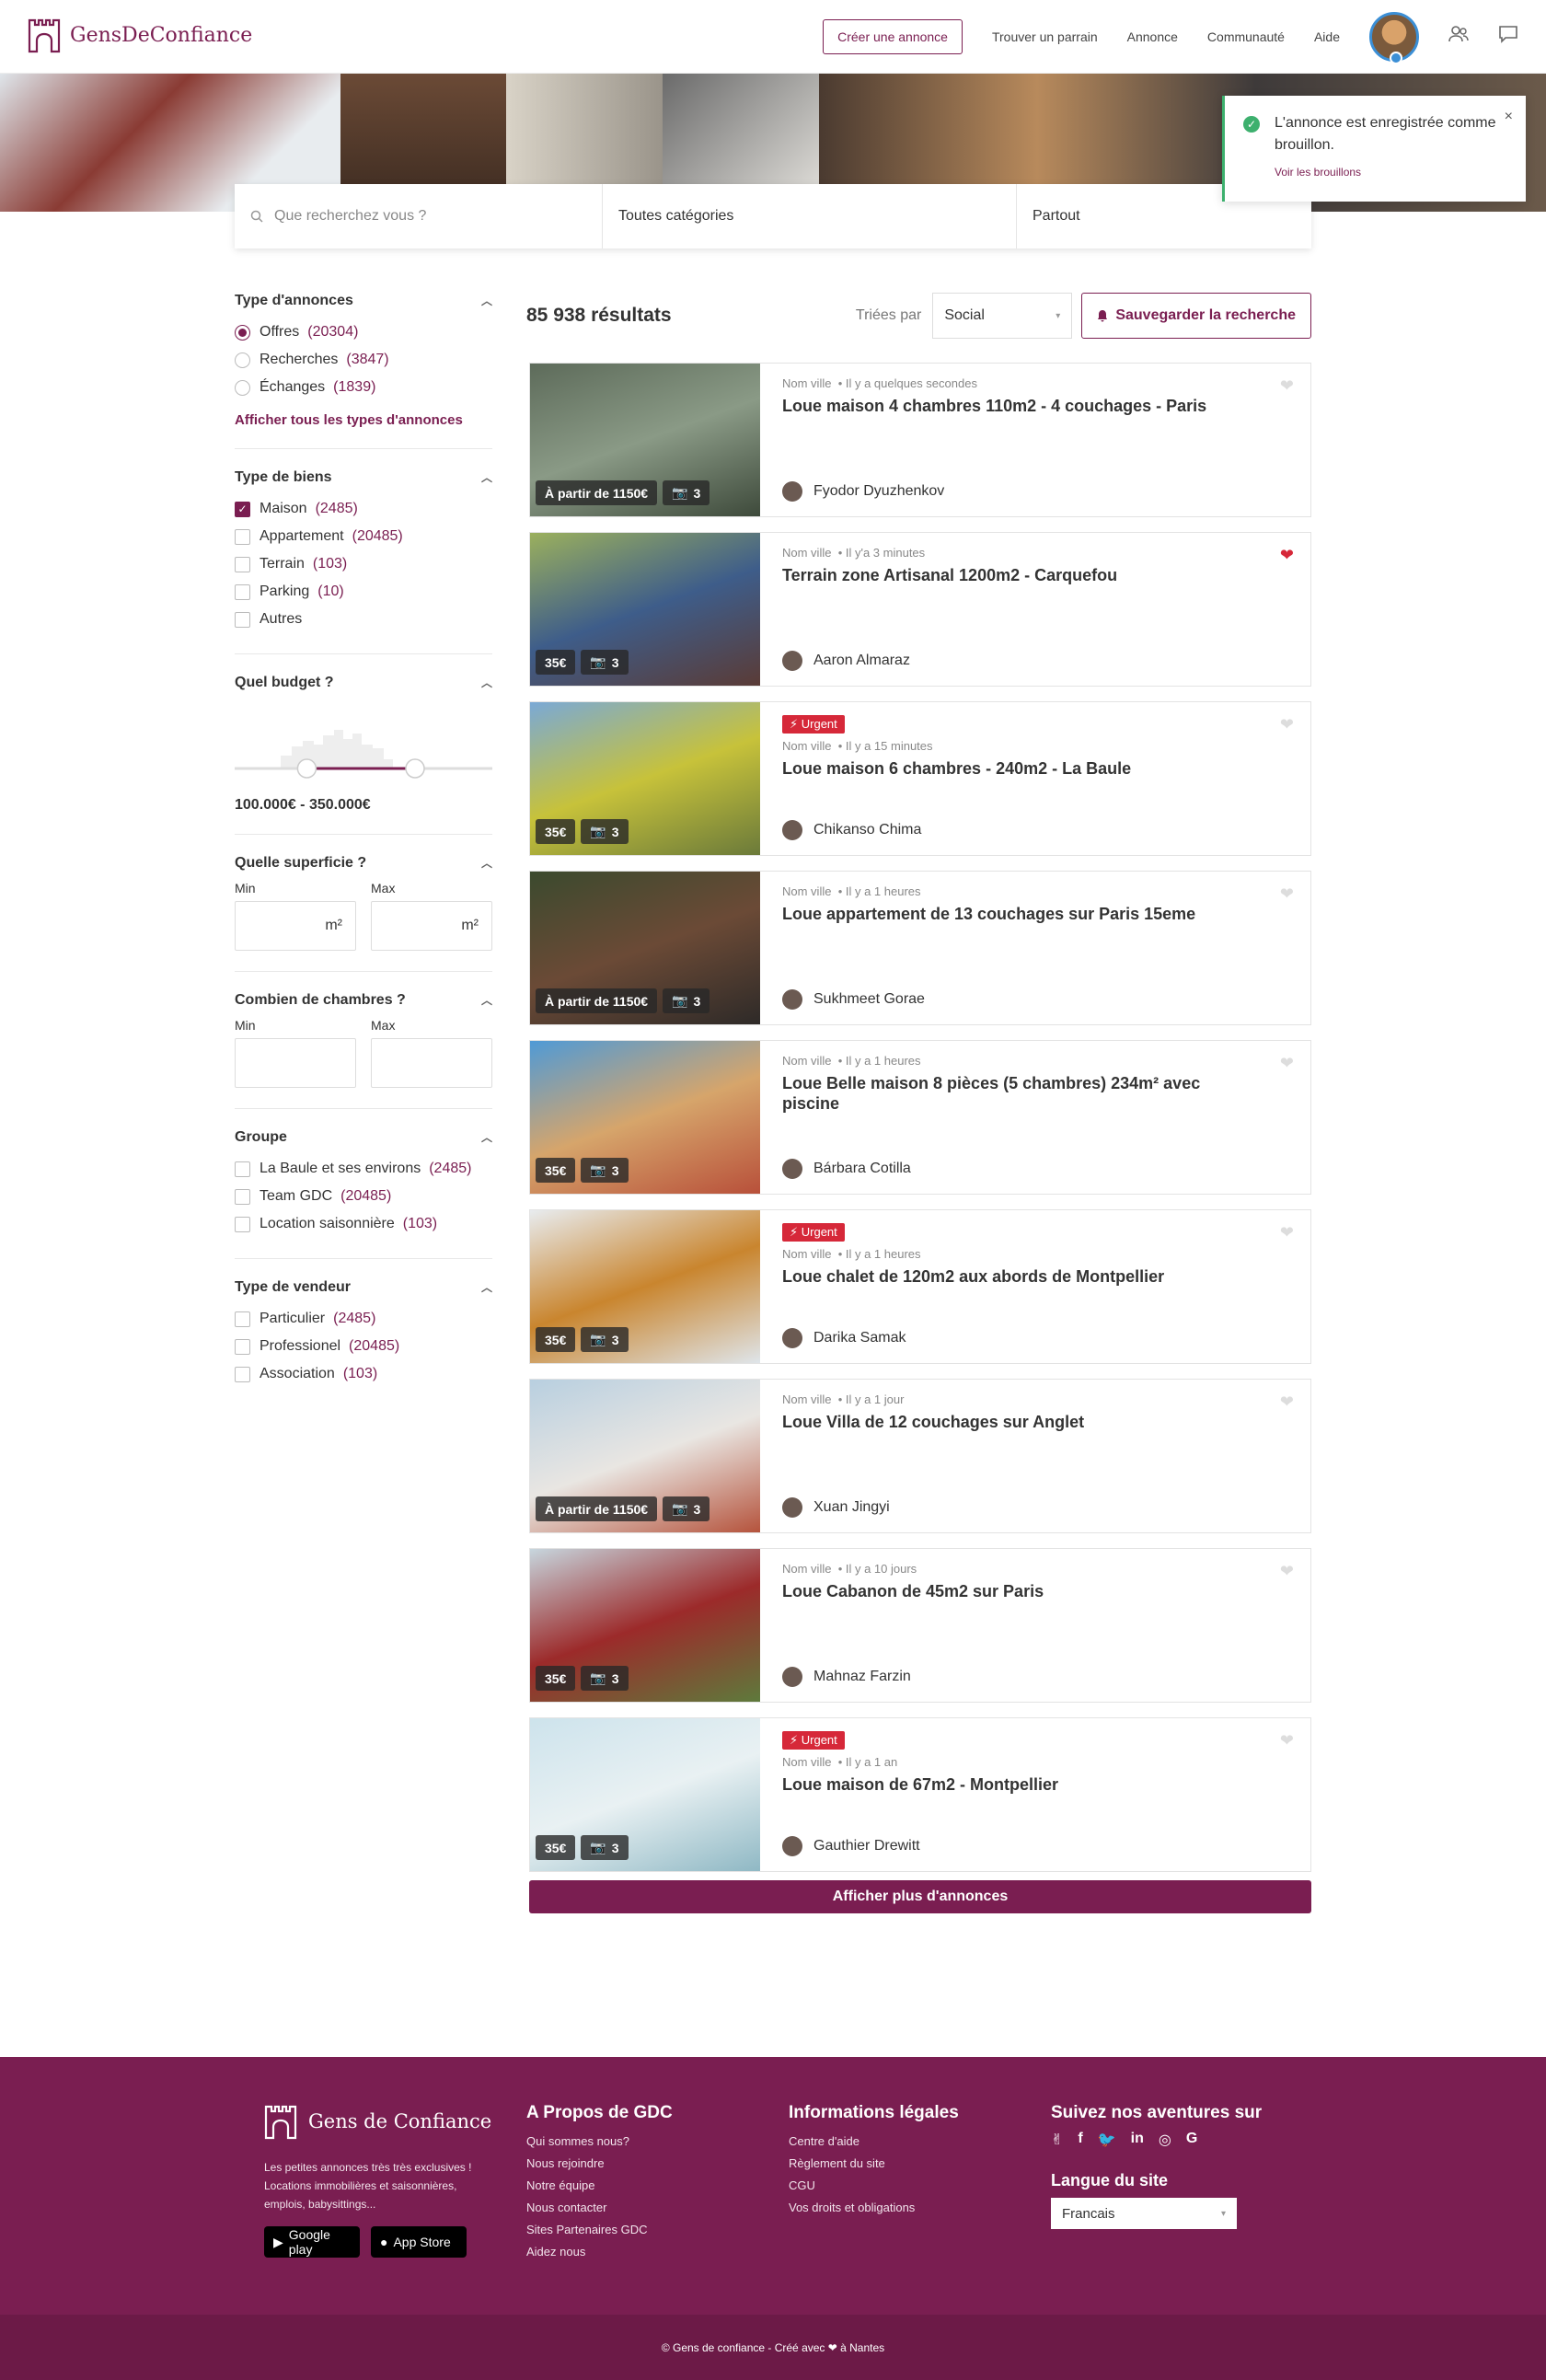 This screenshot has height=2380, width=1546. I want to click on nav-ads: Annonce, so click(1152, 36).